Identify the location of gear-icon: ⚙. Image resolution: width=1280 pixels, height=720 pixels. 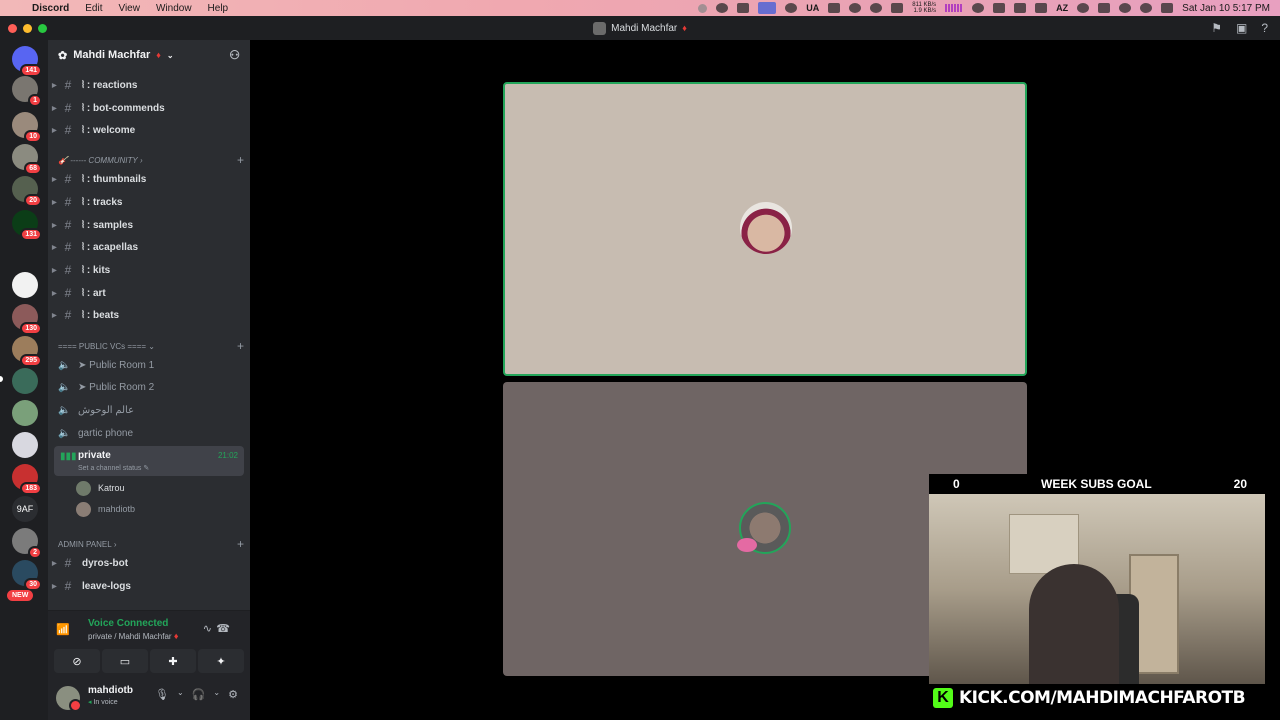
(233, 694).